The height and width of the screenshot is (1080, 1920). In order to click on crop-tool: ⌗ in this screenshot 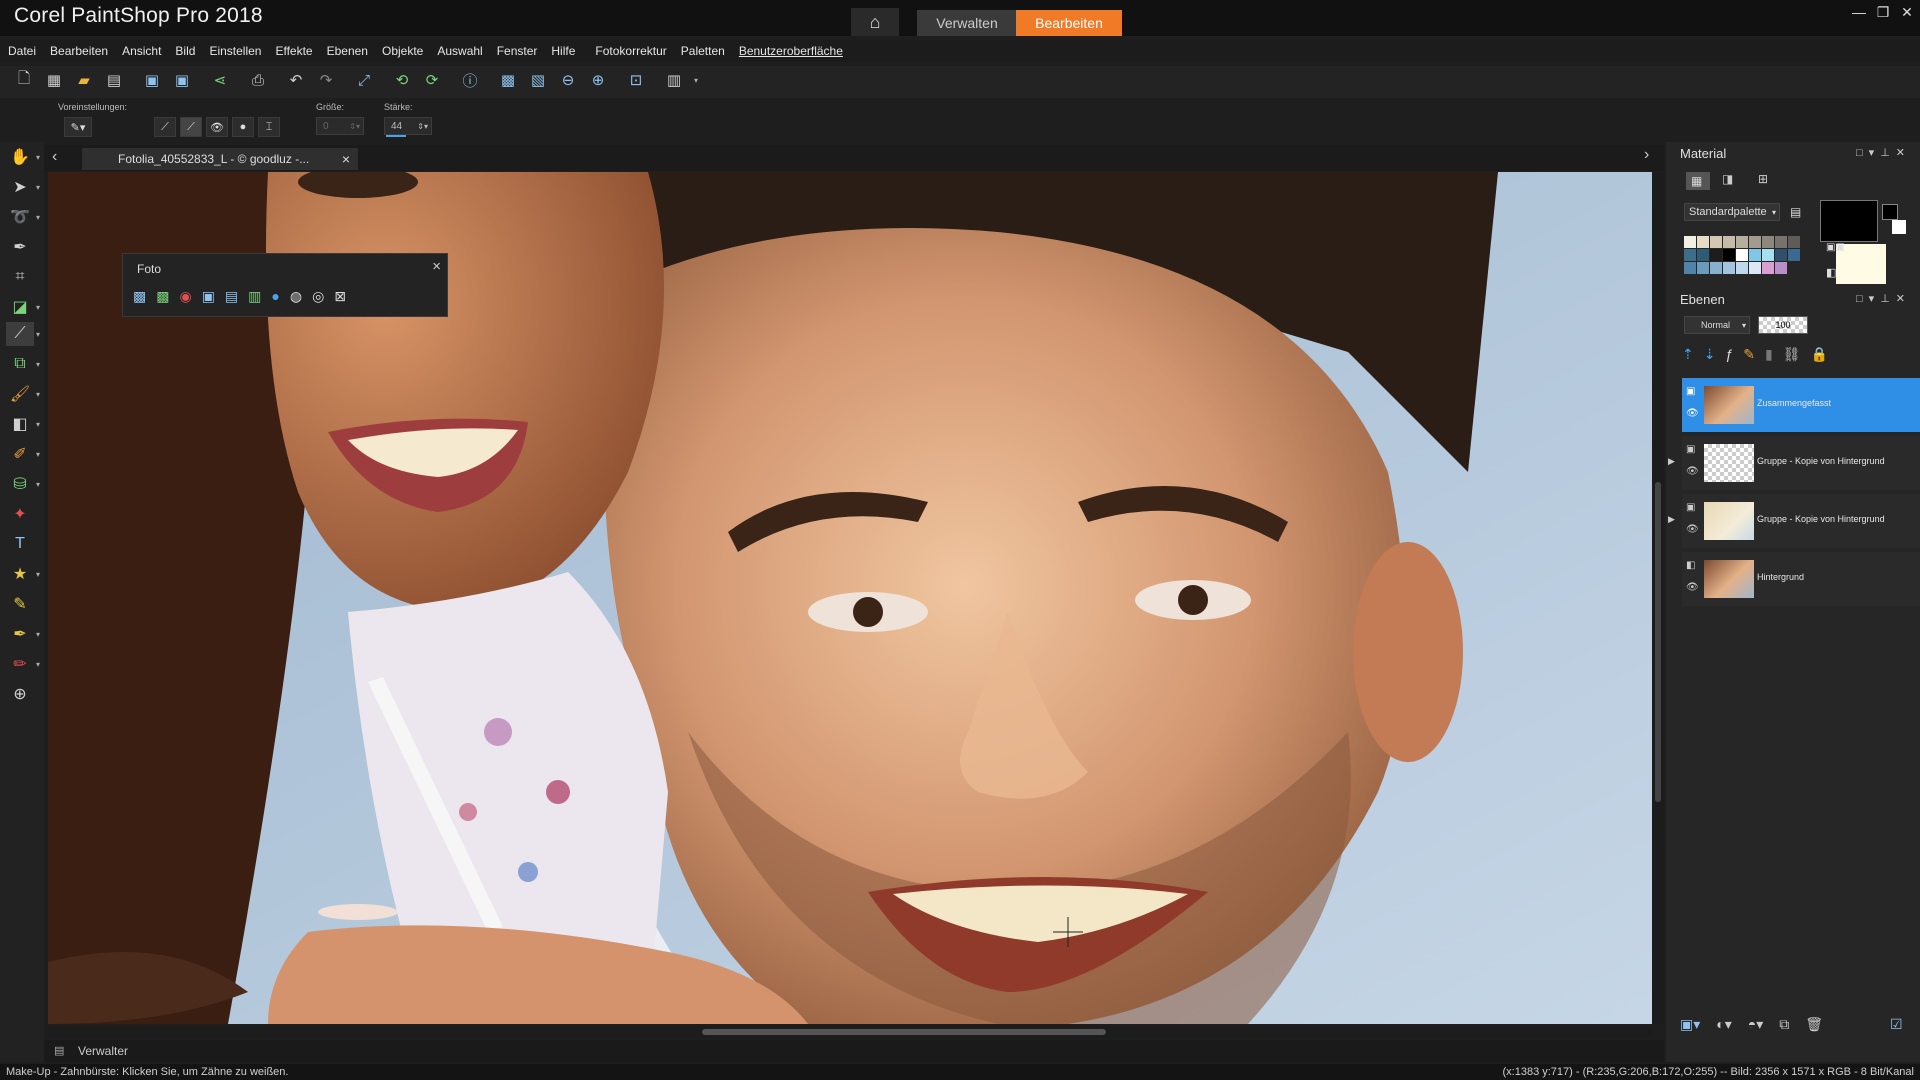, I will do `click(20, 277)`.